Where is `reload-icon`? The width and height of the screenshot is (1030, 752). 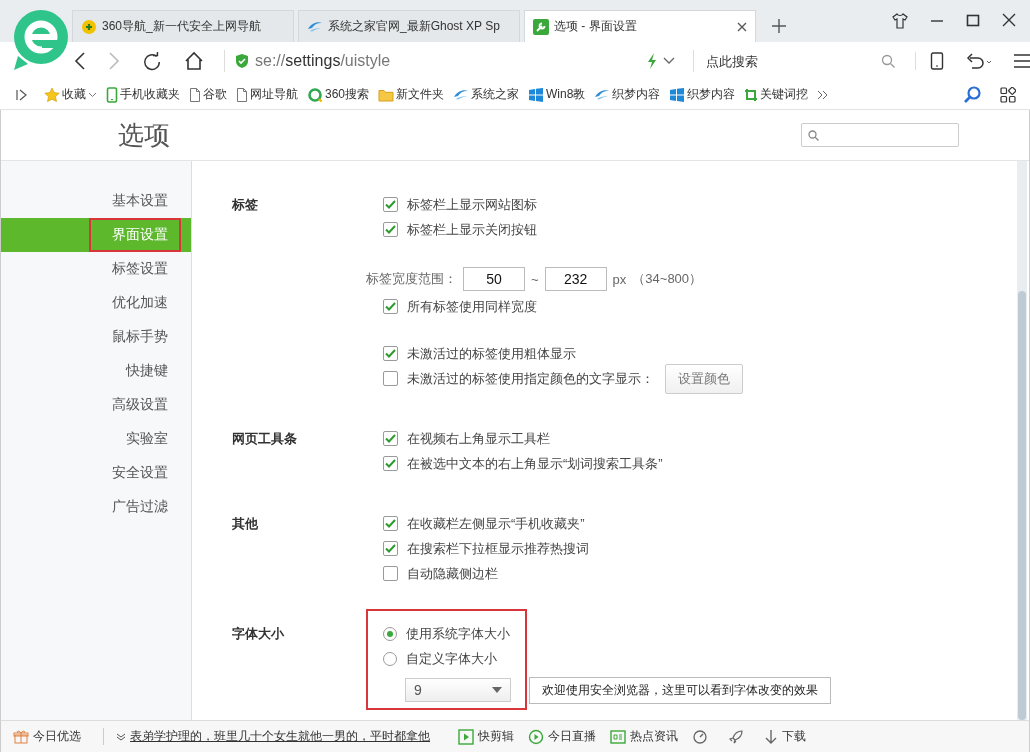 reload-icon is located at coordinates (152, 61).